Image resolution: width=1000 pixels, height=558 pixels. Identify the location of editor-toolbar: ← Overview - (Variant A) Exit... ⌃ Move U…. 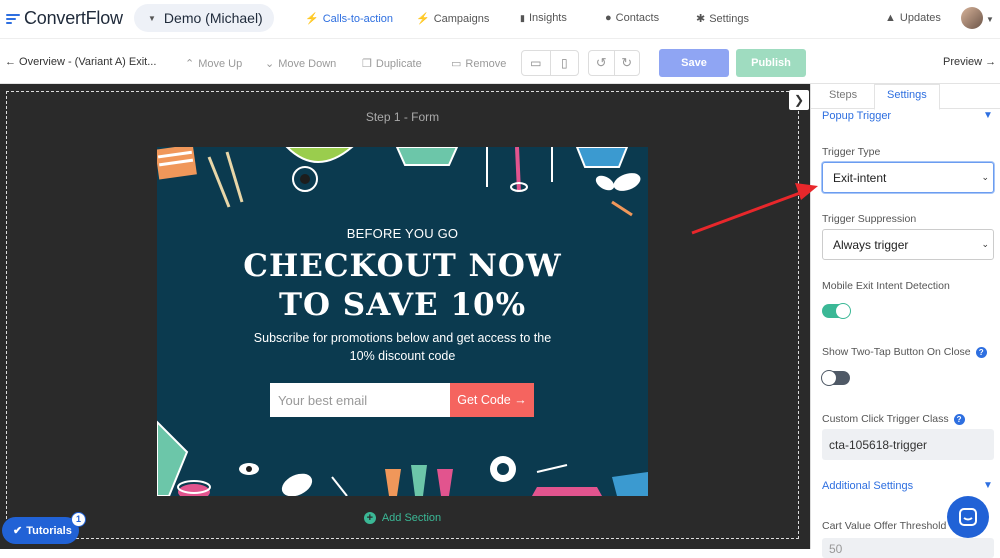
(500, 61).